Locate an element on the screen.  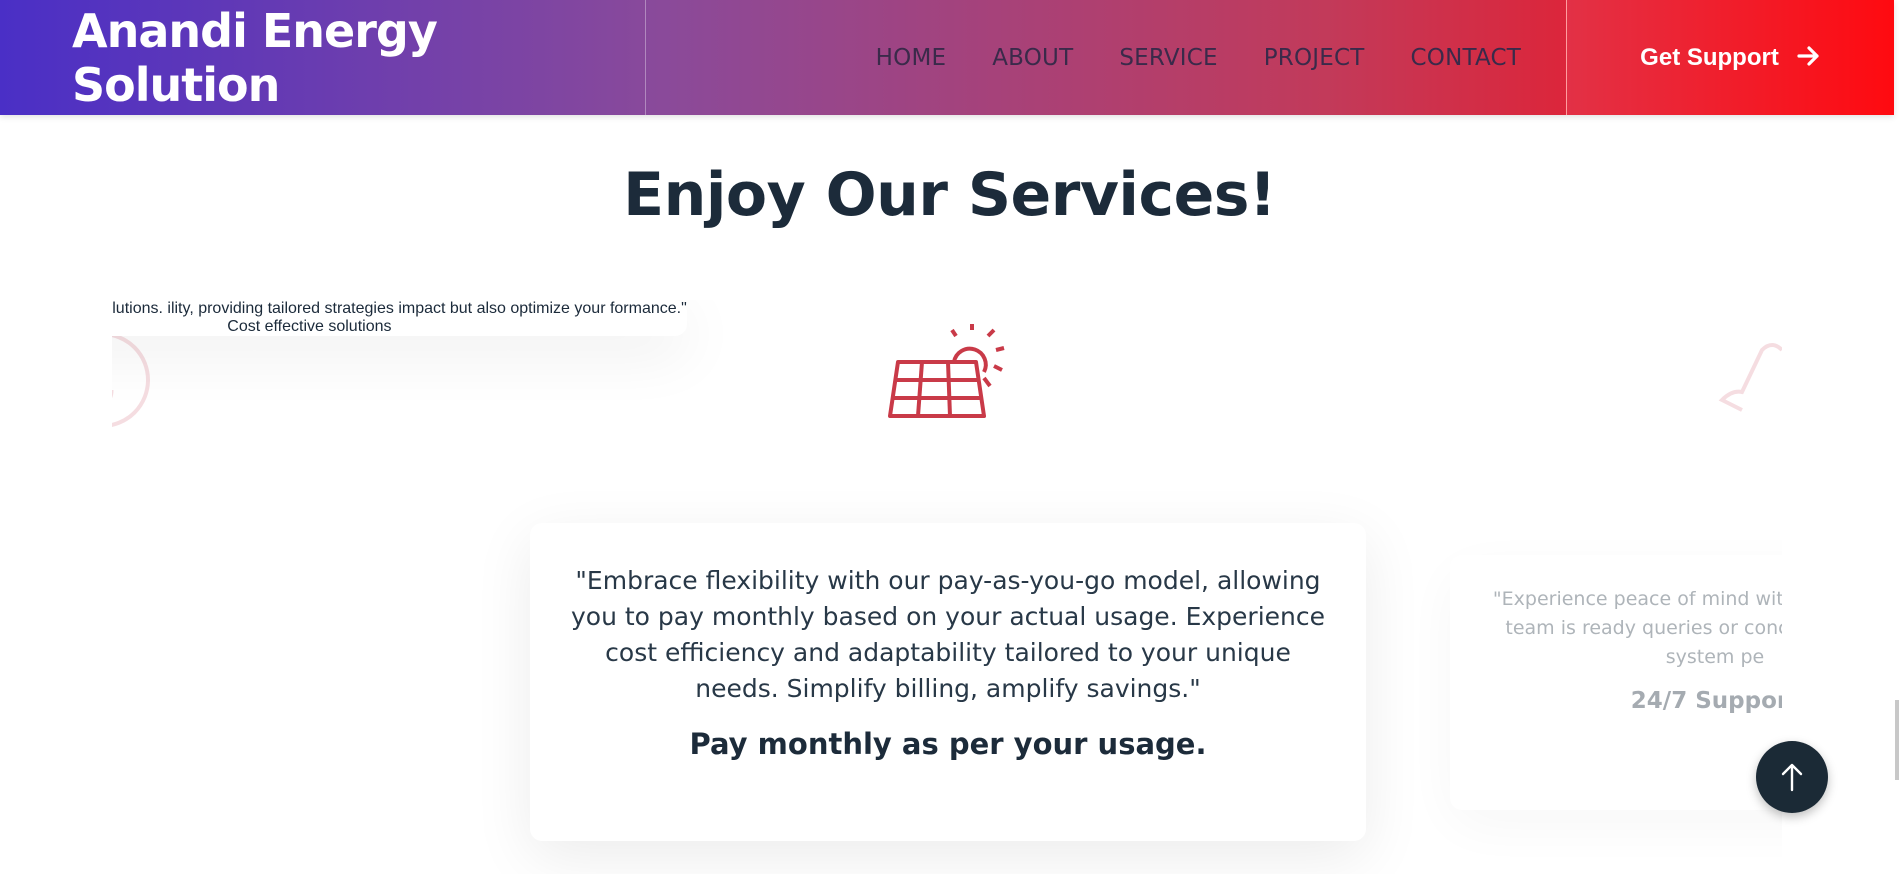
solar-panel-icon is located at coordinates (946, 371).